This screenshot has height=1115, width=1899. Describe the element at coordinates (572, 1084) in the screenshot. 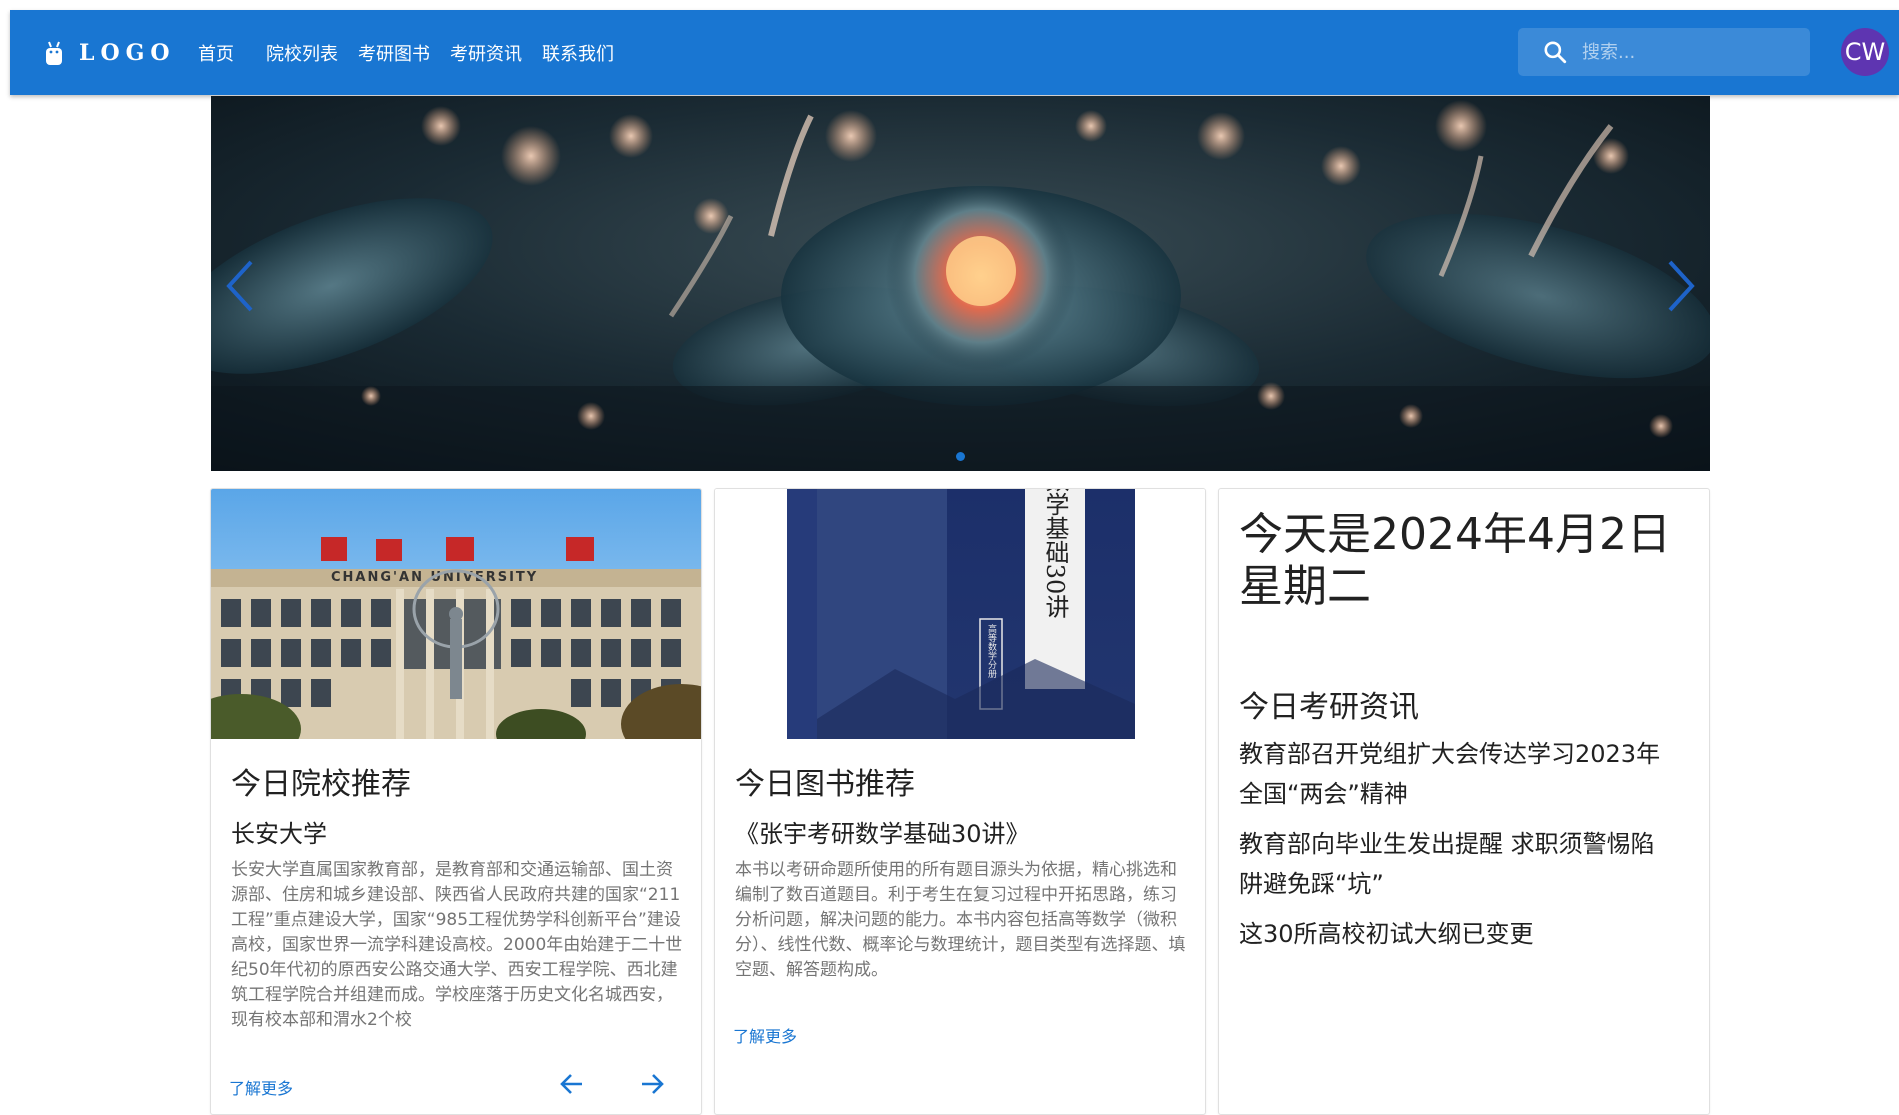

I see `arrow-left-icon` at that location.